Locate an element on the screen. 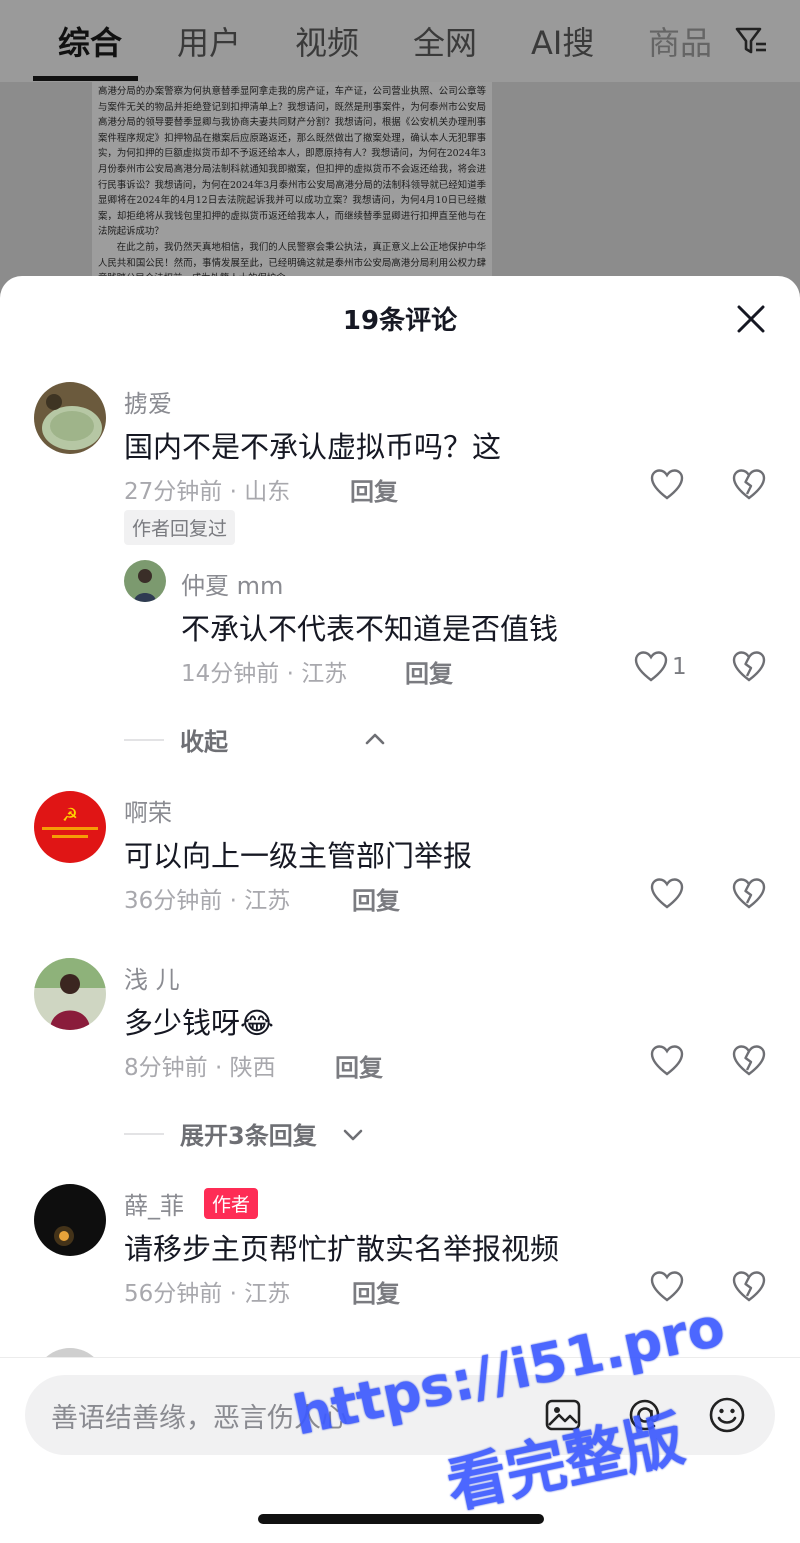 The image size is (800, 1543). comment-username: 浅 儿 is located at coordinates (152, 977).